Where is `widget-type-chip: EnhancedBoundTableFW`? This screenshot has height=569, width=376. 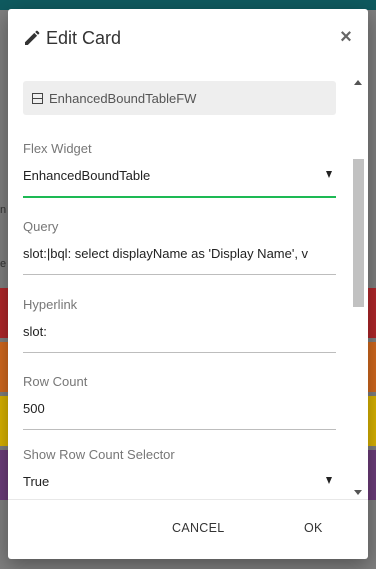
widget-type-chip: EnhancedBoundTableFW is located at coordinates (179, 98).